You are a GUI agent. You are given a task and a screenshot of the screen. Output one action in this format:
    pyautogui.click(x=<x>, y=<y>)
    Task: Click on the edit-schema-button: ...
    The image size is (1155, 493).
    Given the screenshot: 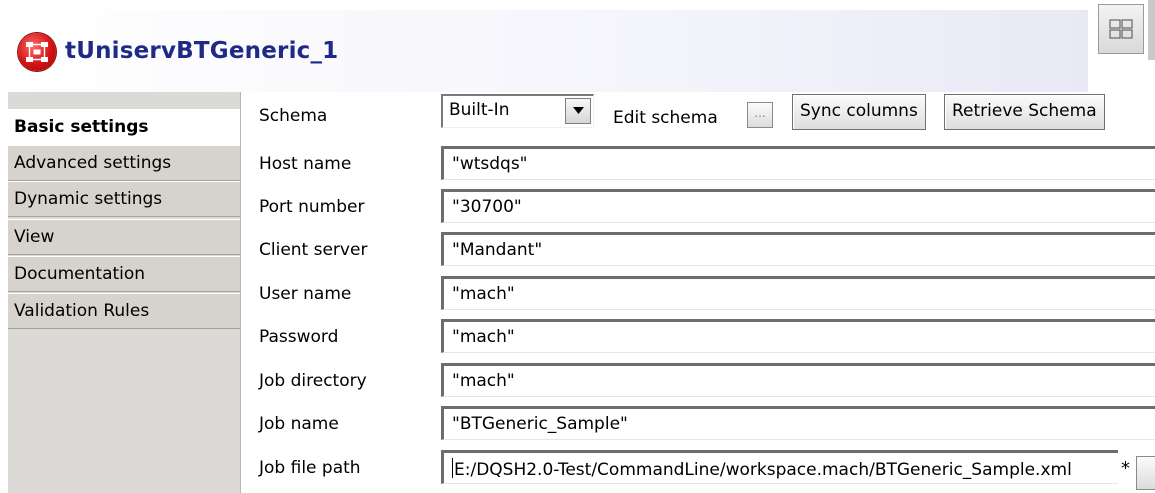 What is the action you would take?
    pyautogui.click(x=760, y=115)
    